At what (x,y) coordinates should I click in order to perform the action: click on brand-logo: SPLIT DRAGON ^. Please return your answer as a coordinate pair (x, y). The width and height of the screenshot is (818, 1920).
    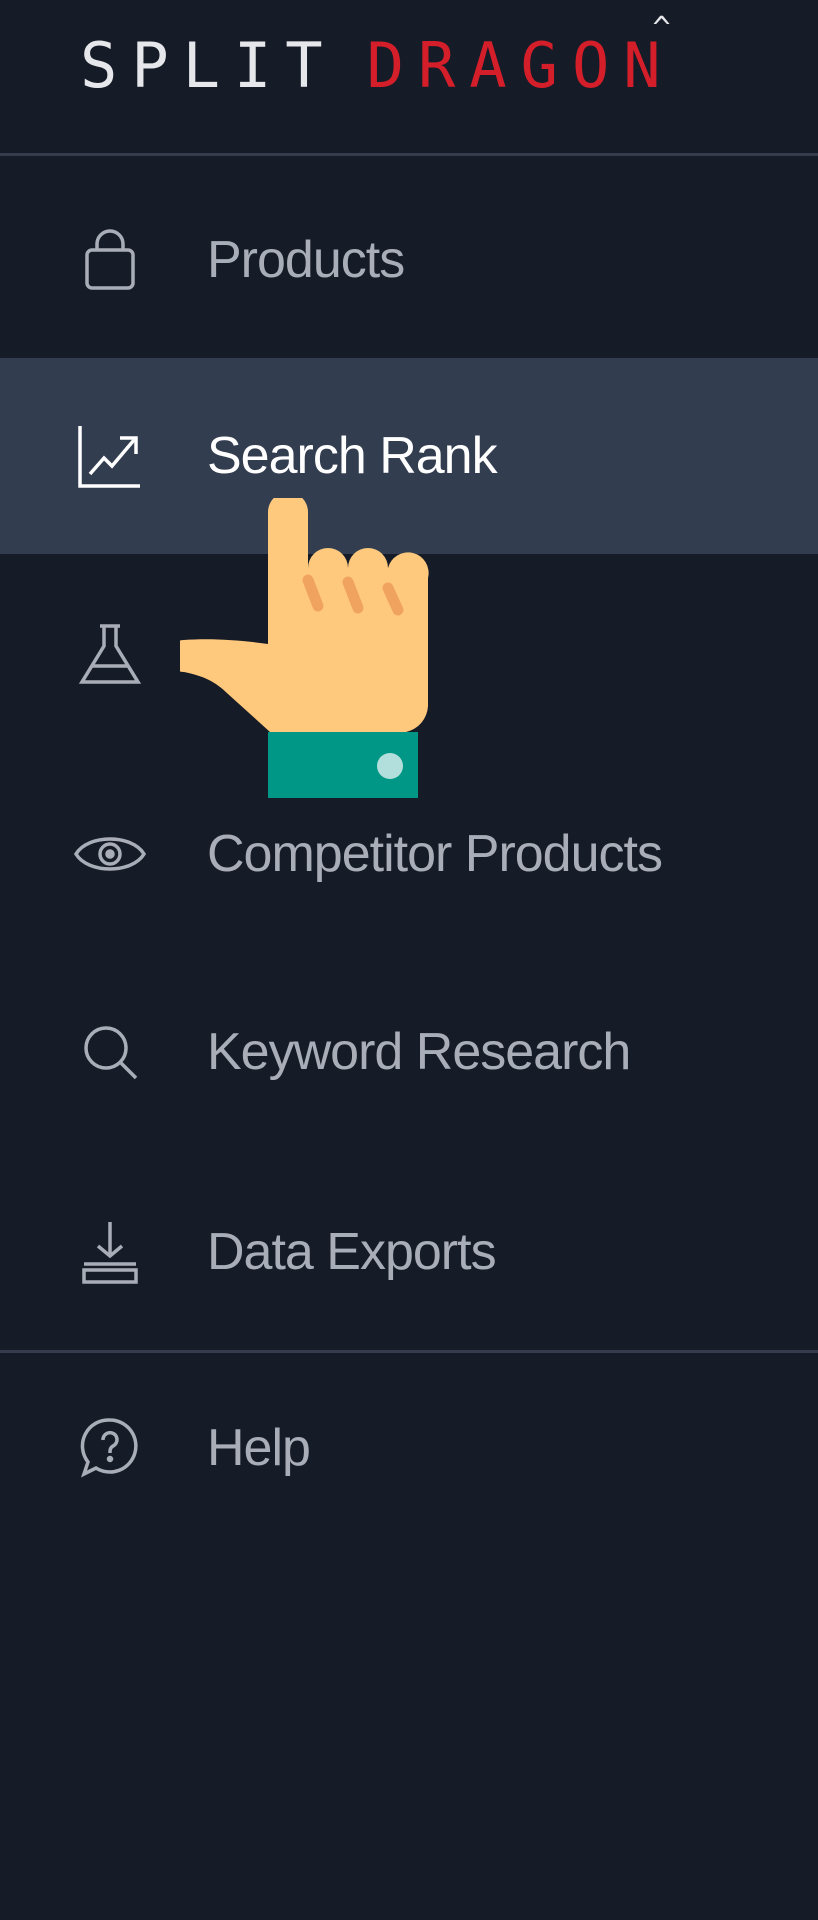
    Looking at the image, I should click on (377, 56).